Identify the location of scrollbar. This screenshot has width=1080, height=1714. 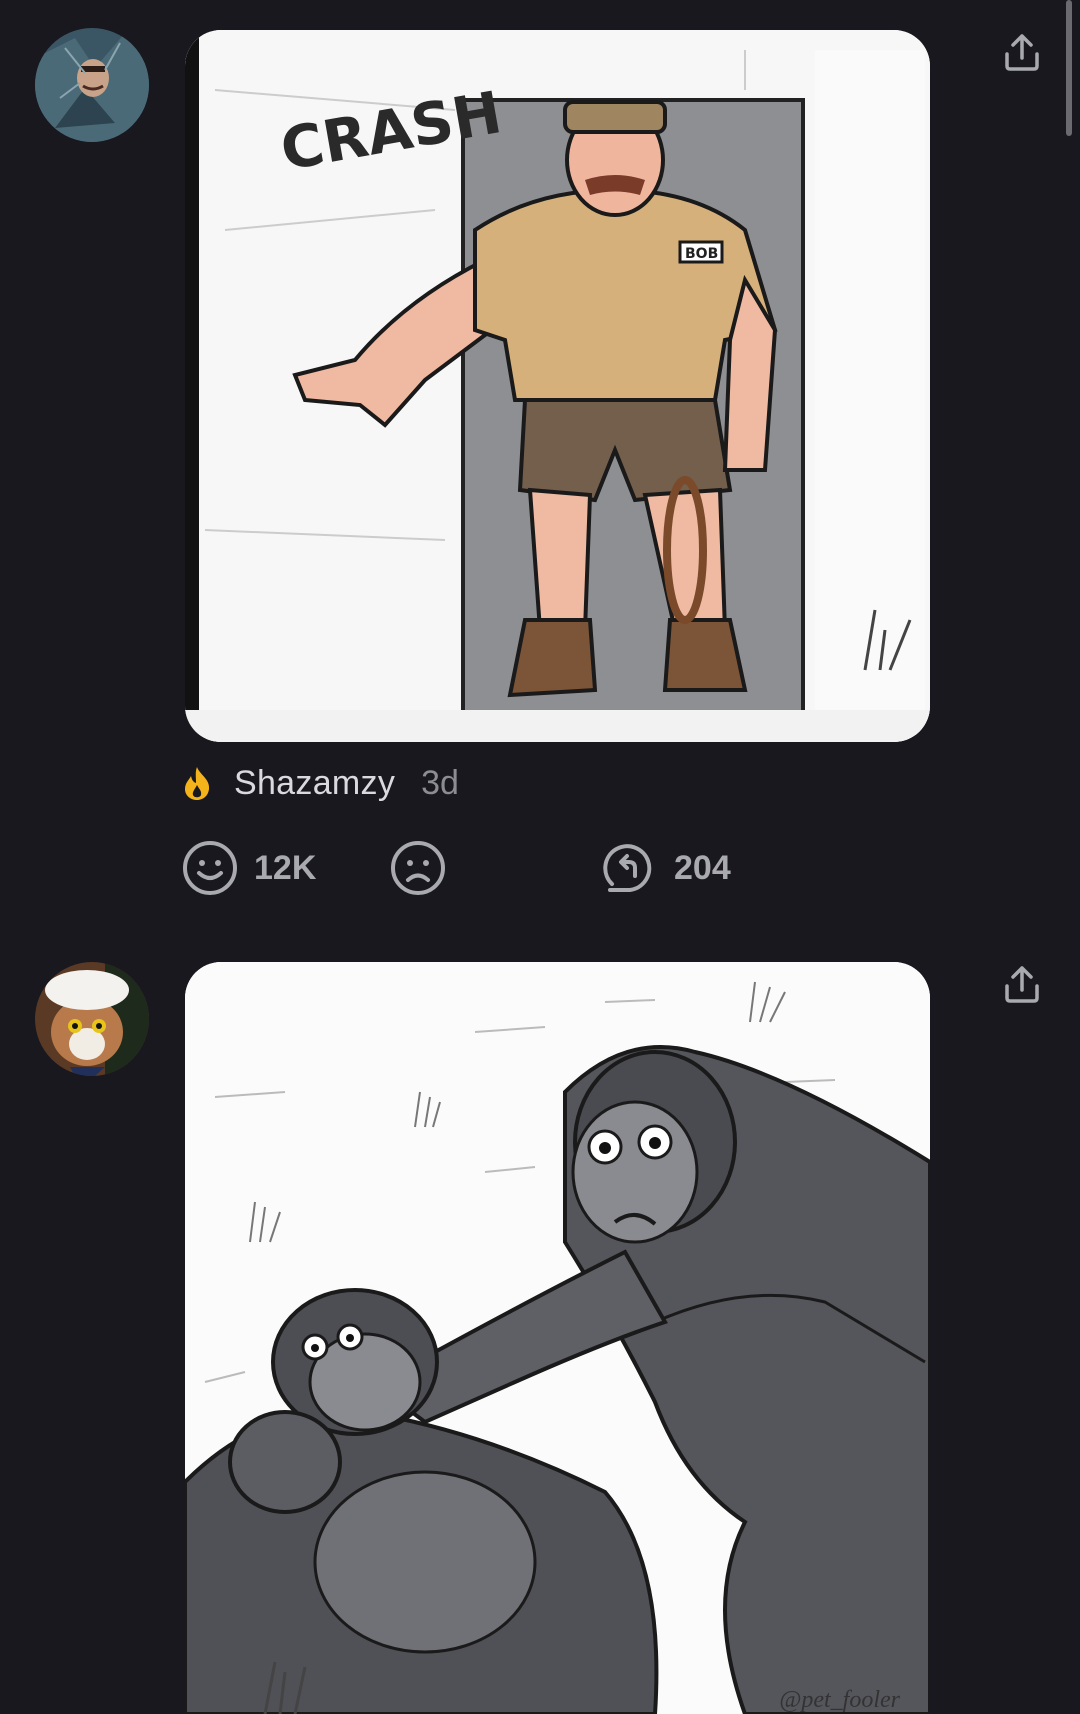
(1069, 68).